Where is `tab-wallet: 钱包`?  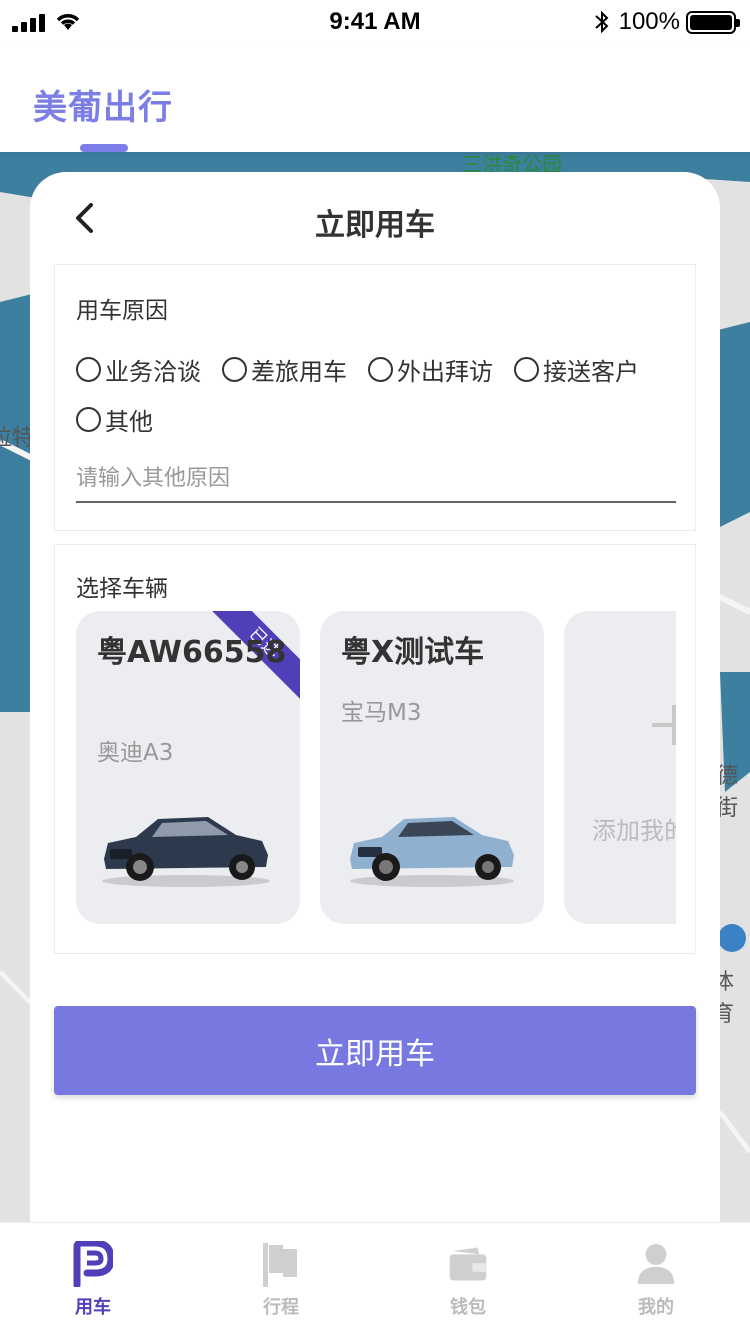
tab-wallet: 钱包 is located at coordinates (468, 1278).